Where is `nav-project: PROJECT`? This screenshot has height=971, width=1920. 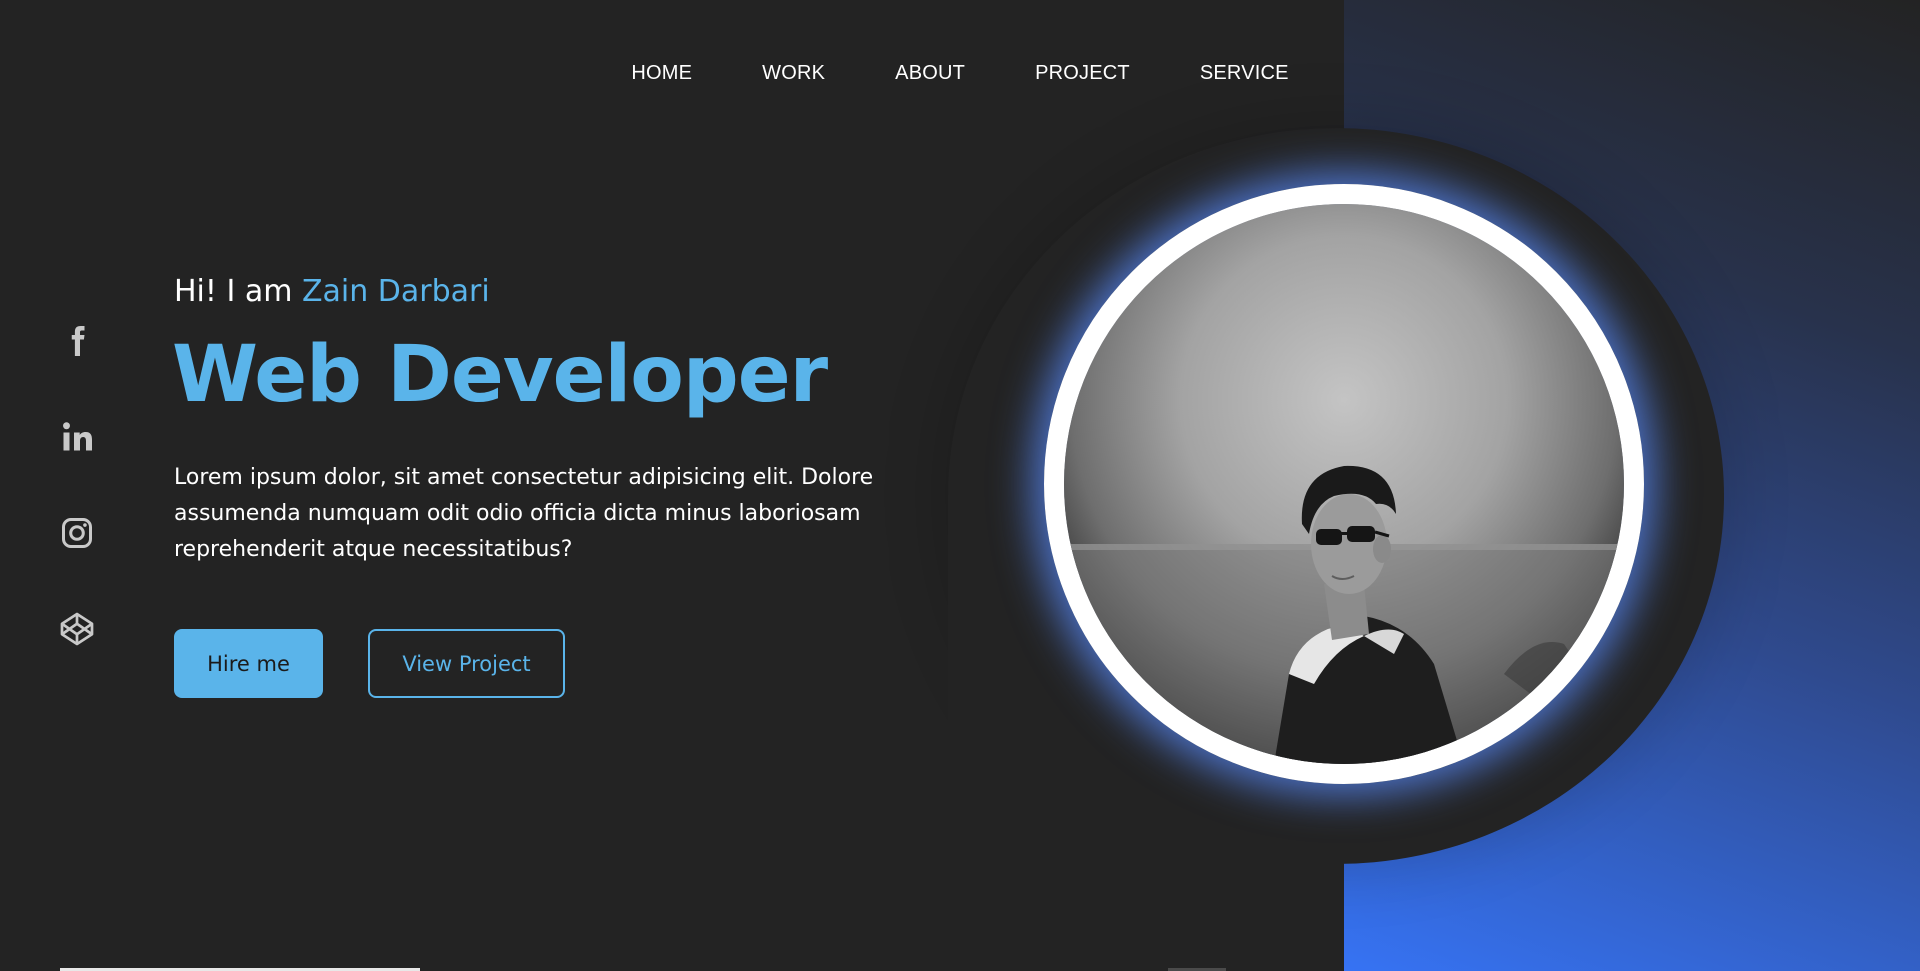
nav-project: PROJECT is located at coordinates (1082, 73).